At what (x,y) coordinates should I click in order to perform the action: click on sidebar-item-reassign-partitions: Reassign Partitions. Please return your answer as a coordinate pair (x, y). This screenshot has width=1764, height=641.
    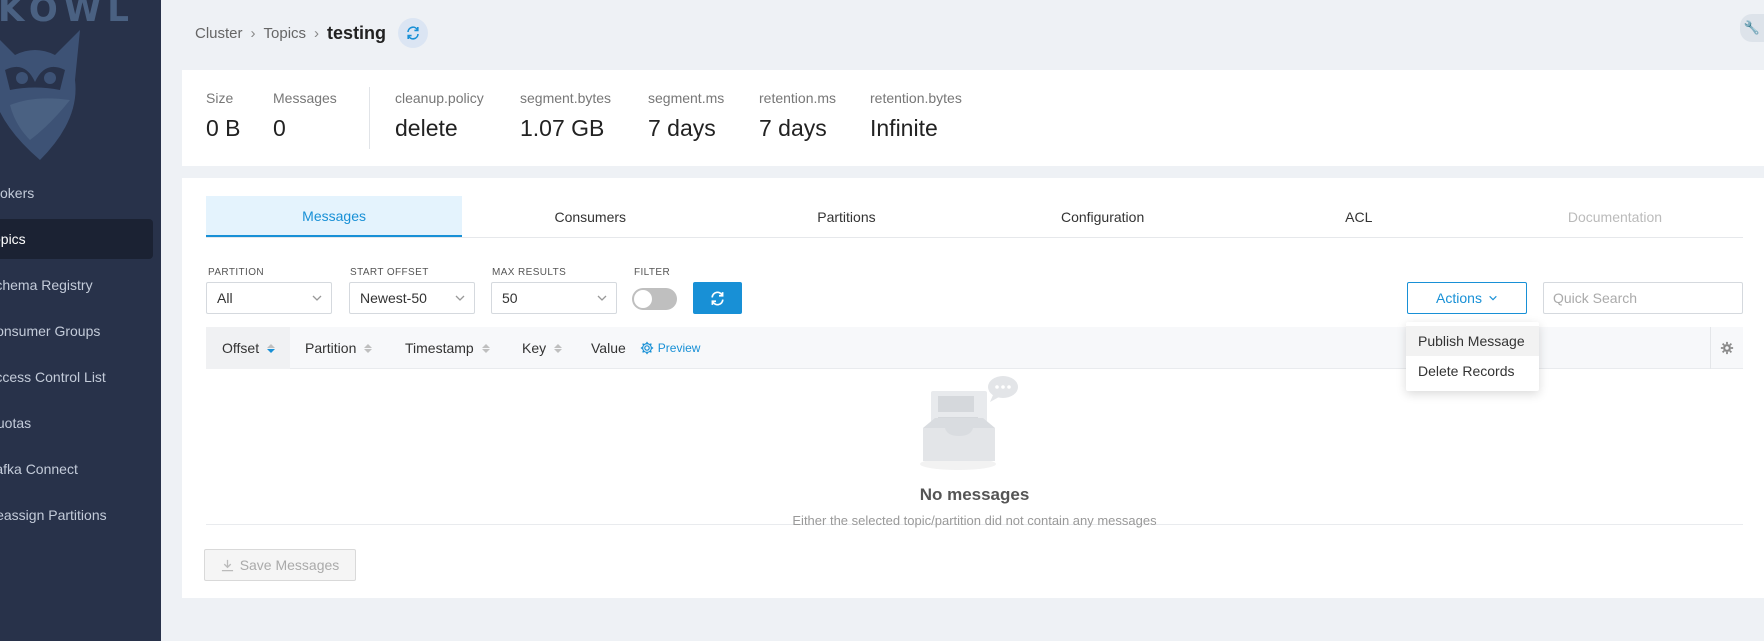
    Looking at the image, I should click on (76, 515).